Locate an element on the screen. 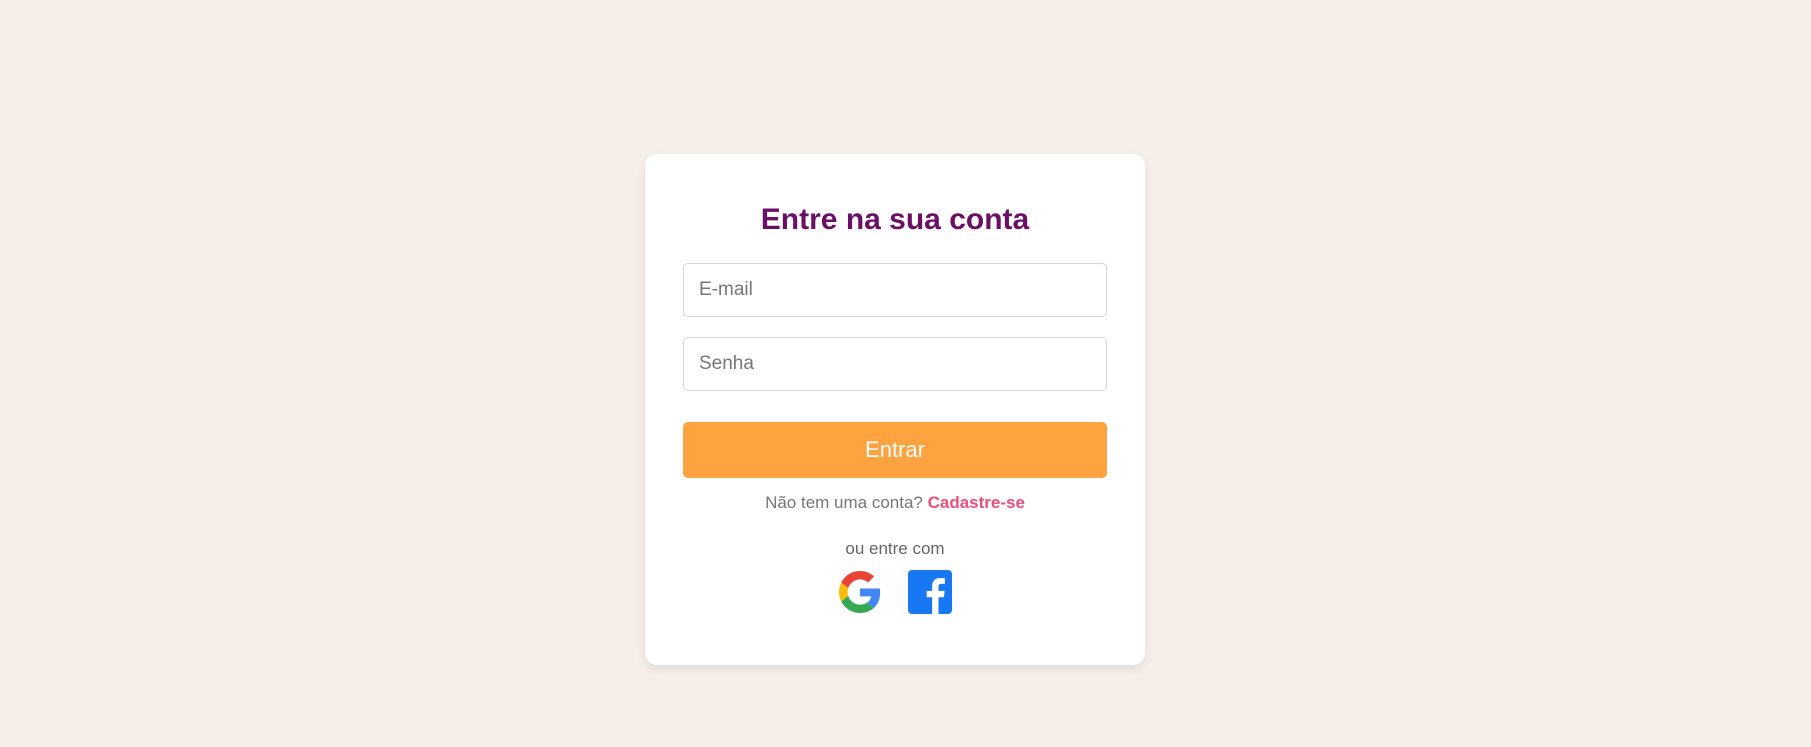  page-title: Entre na sua conta is located at coordinates (895, 219).